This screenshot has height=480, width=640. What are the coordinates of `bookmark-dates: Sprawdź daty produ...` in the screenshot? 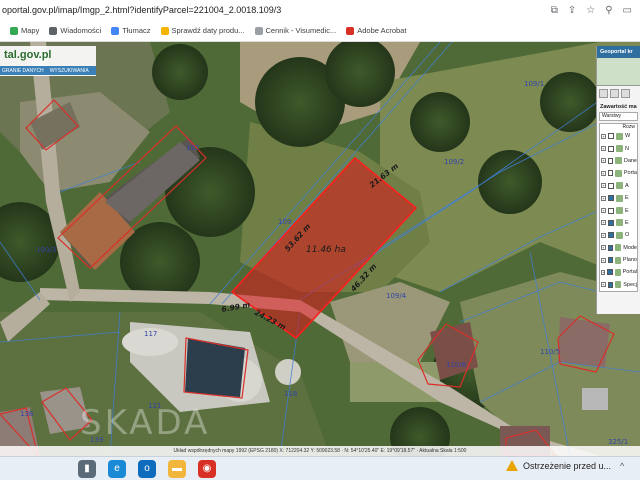 It's located at (202, 30).